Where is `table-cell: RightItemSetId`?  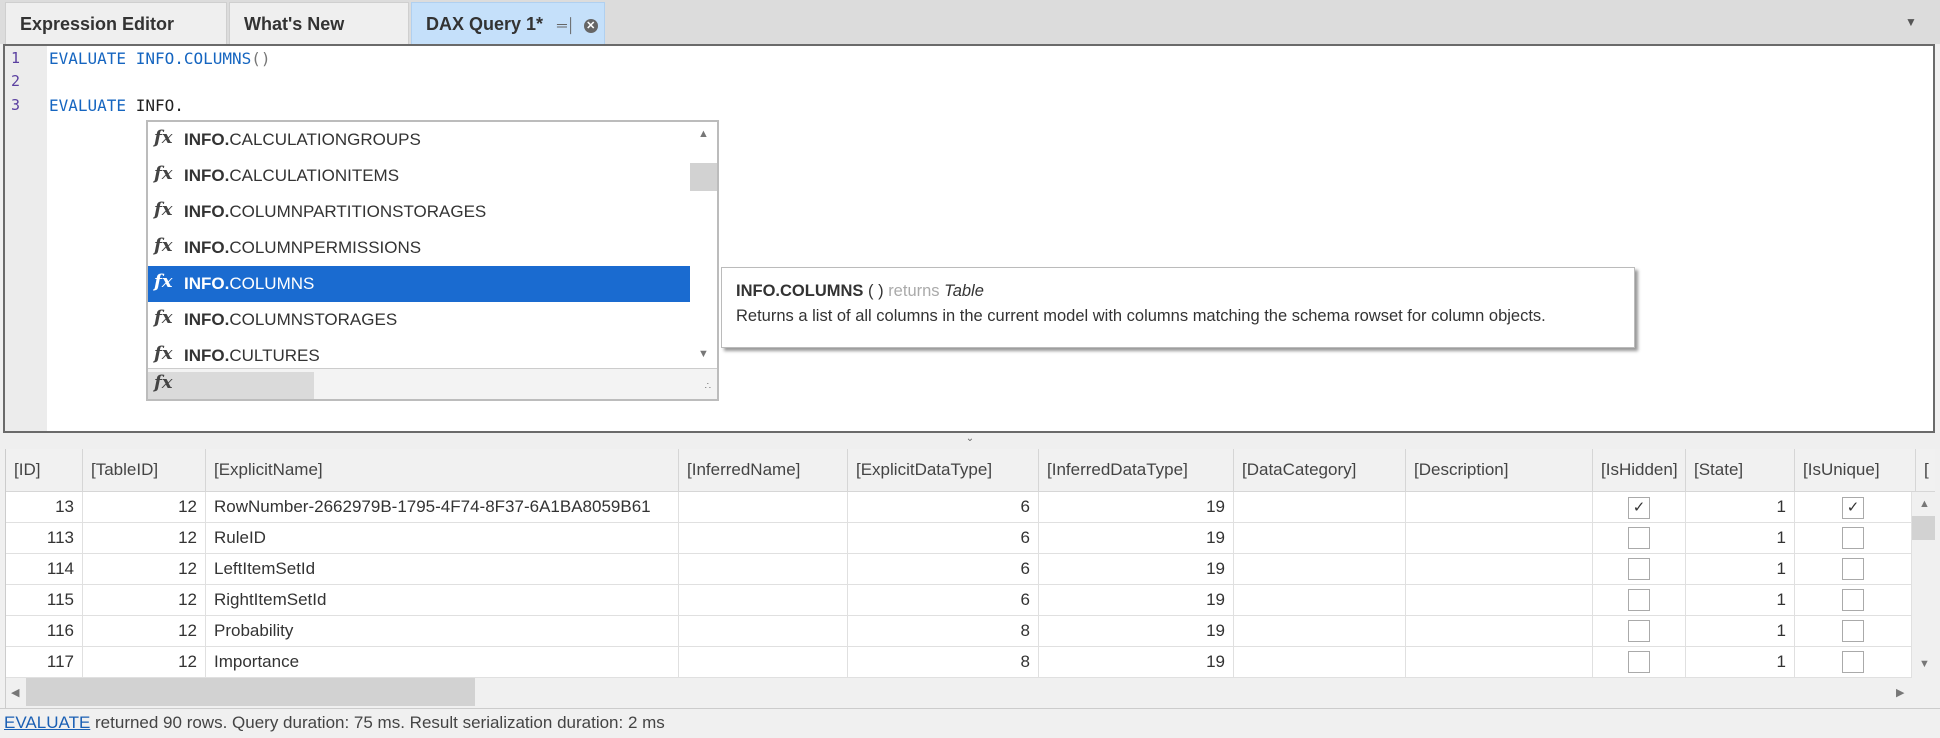 table-cell: RightItemSetId is located at coordinates (442, 600).